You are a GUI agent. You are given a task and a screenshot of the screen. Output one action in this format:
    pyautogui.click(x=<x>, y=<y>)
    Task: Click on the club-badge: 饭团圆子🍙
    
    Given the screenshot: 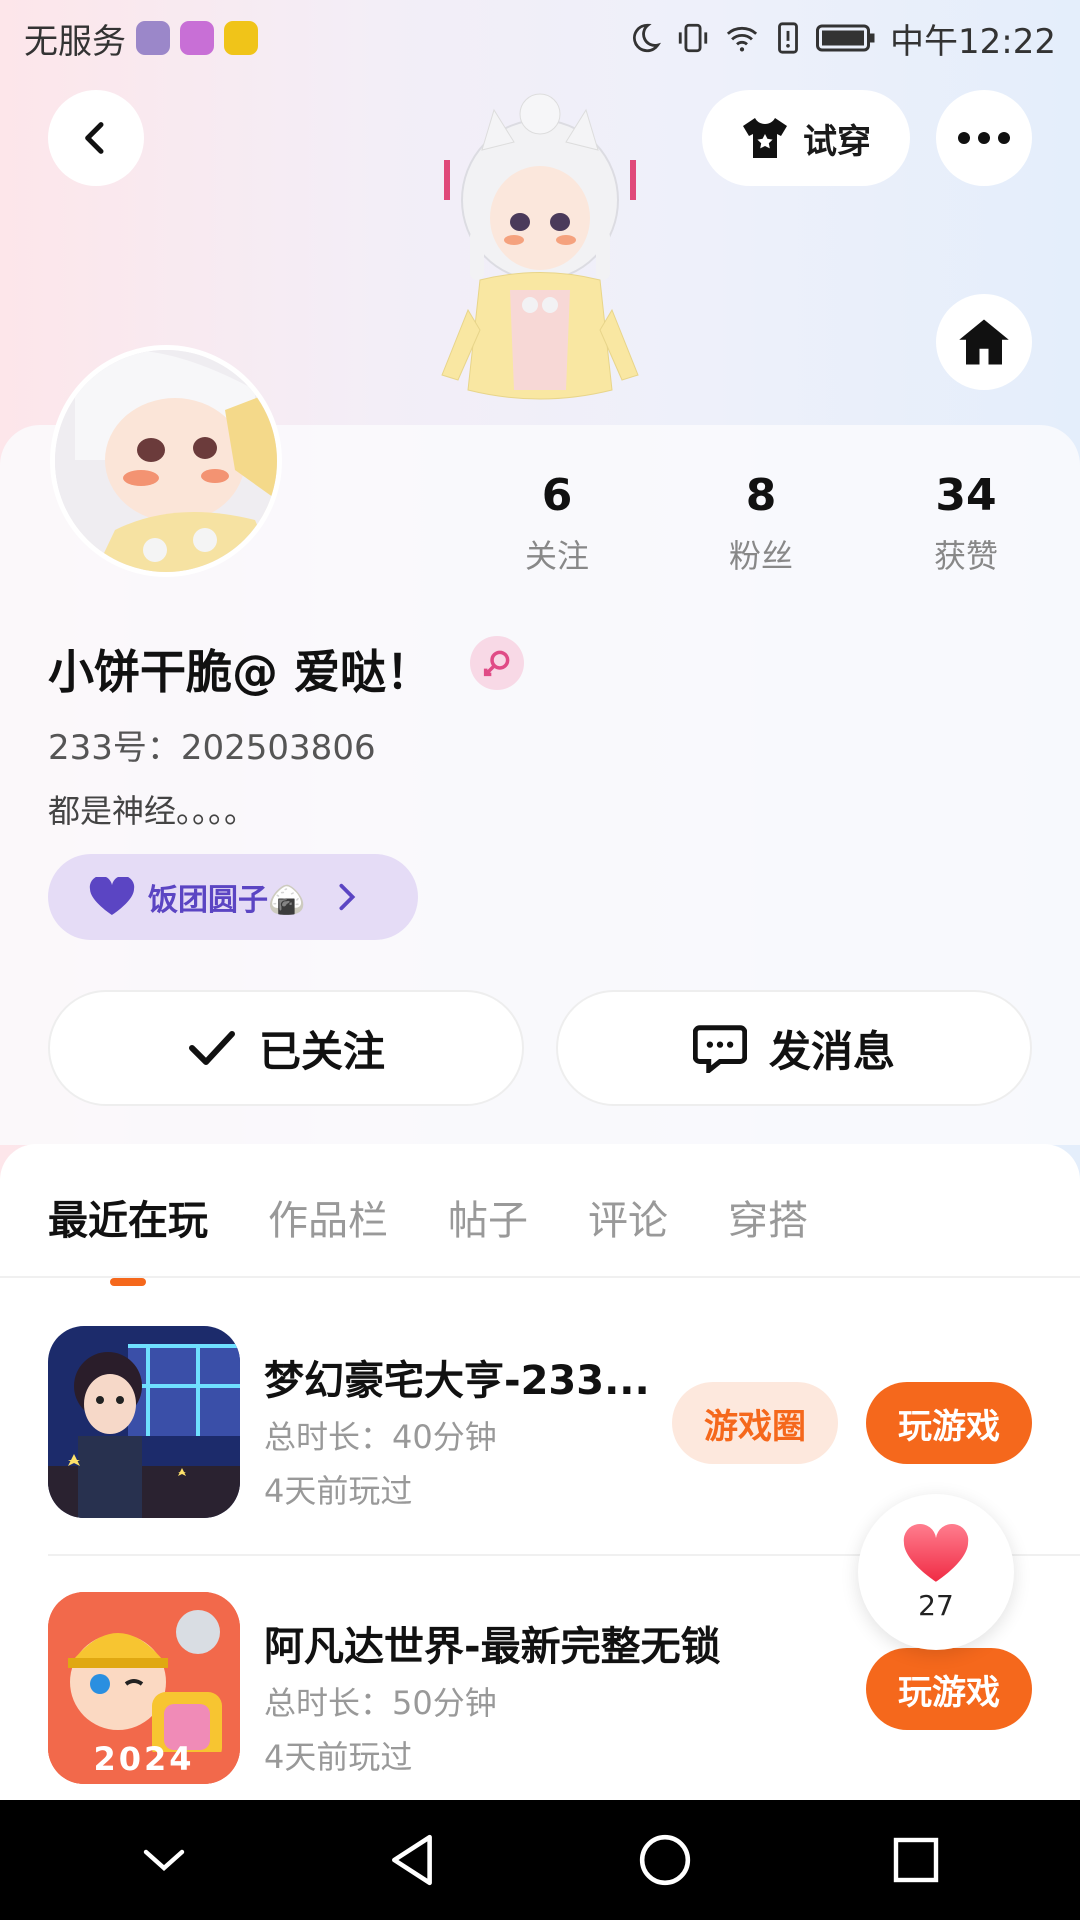 What is the action you would take?
    pyautogui.click(x=233, y=897)
    